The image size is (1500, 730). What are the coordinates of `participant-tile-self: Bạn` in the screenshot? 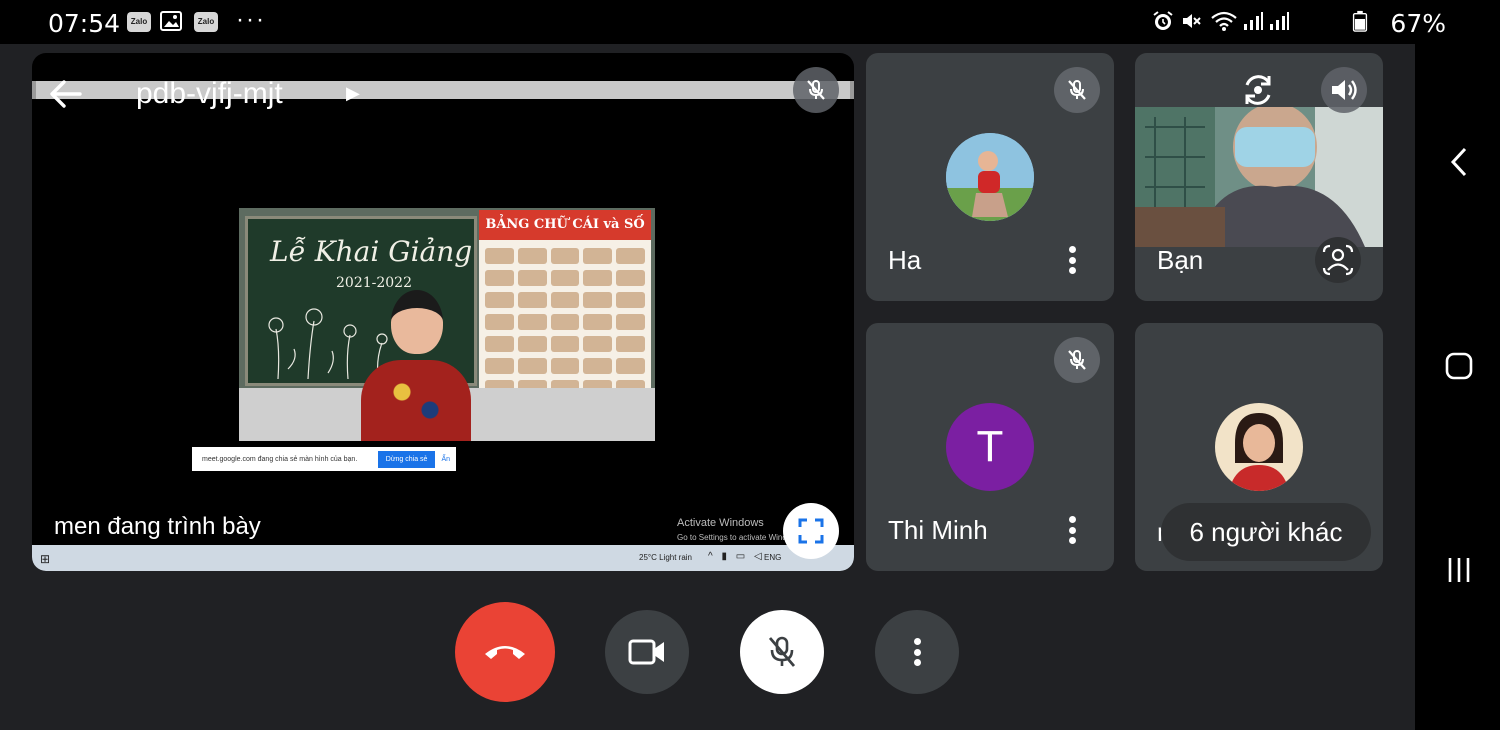 It's located at (1259, 177).